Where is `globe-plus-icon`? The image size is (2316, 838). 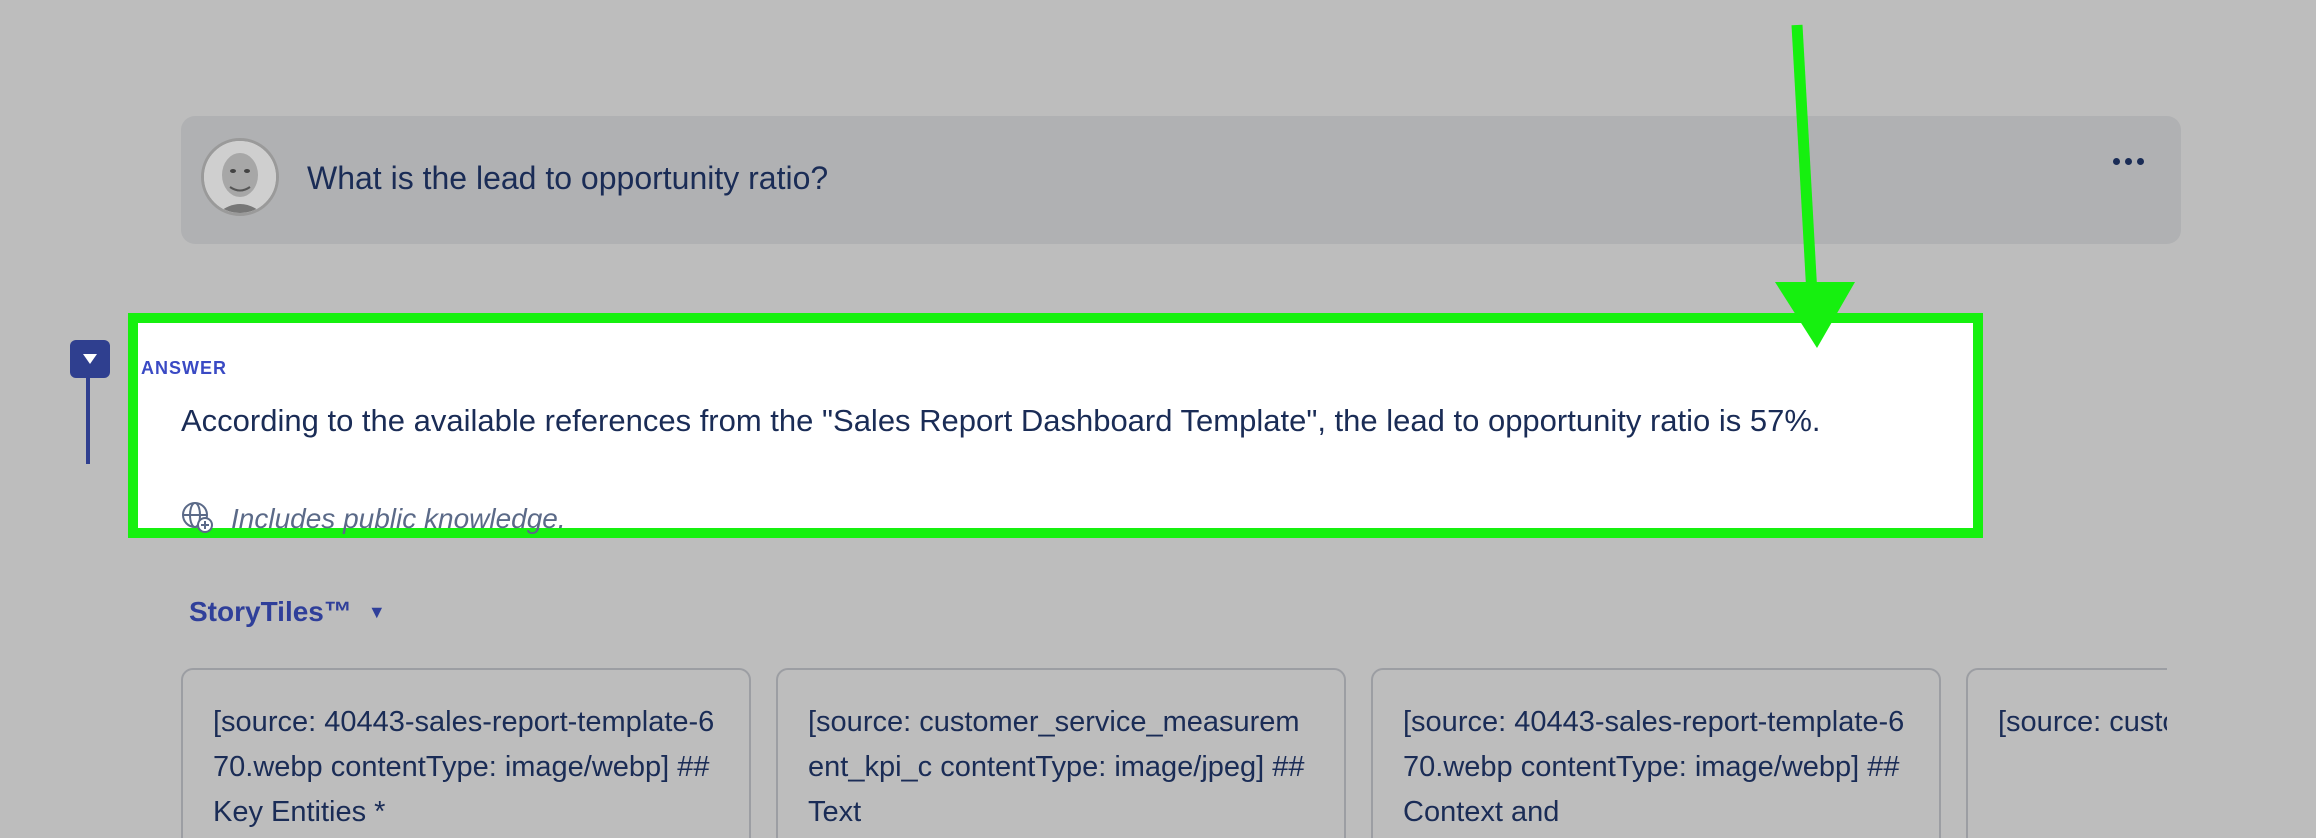 globe-plus-icon is located at coordinates (197, 517).